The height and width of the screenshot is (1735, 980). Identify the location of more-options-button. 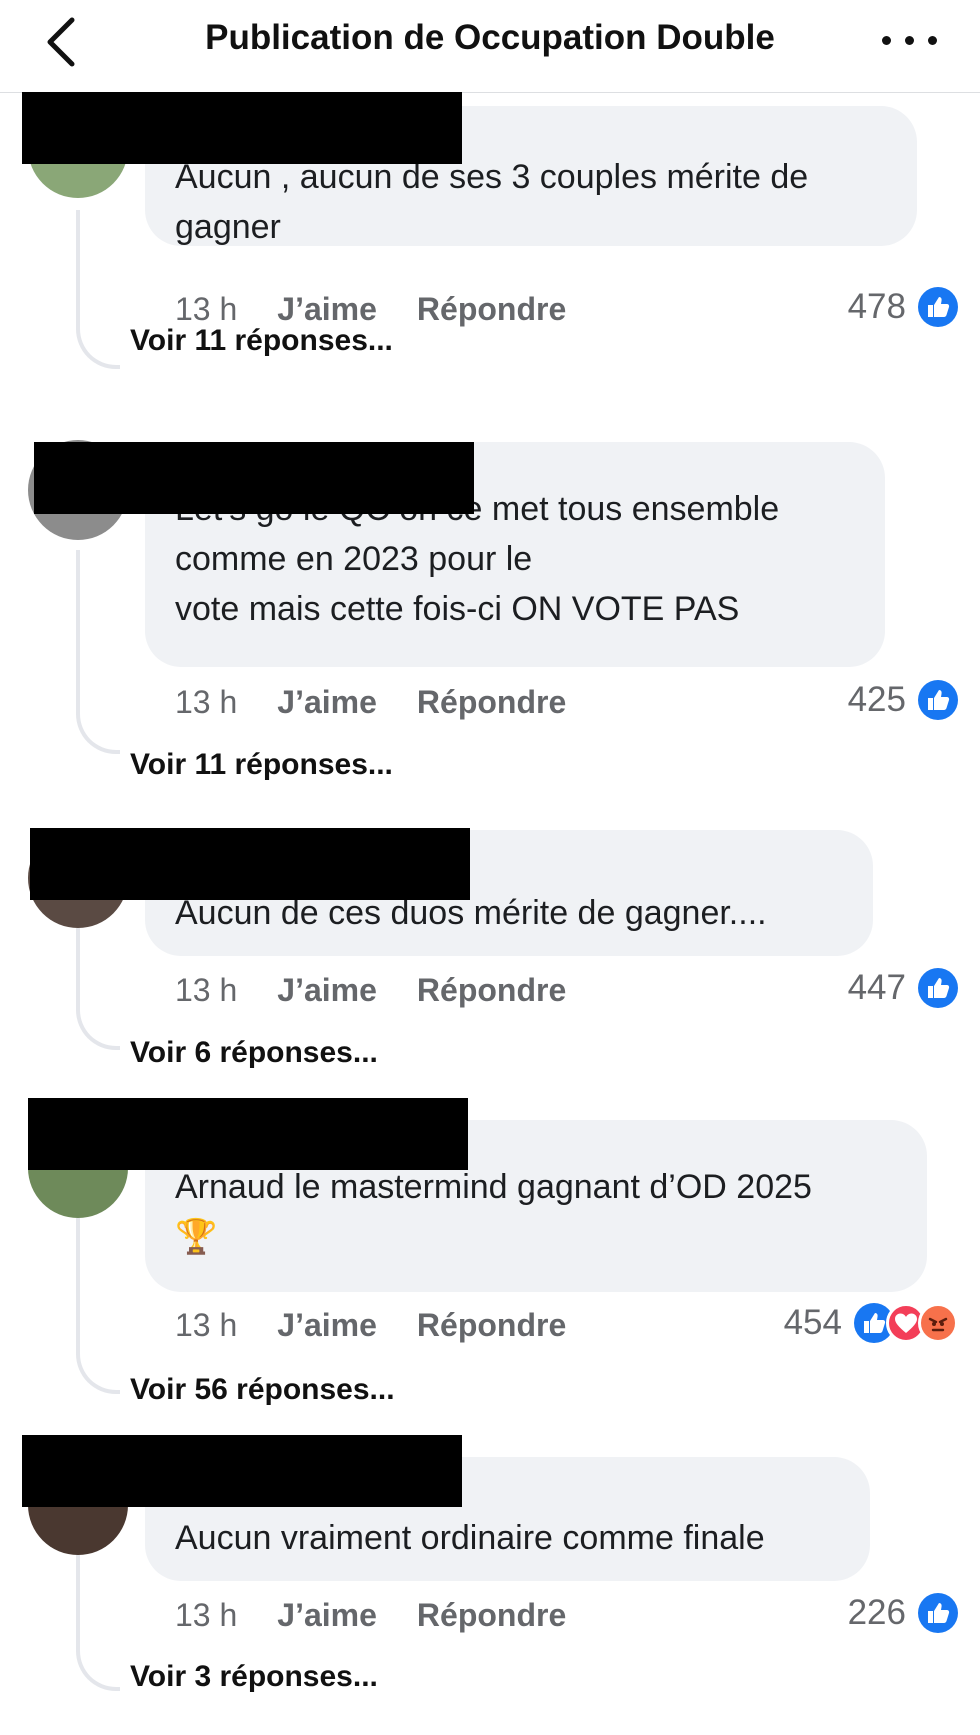
(910, 40).